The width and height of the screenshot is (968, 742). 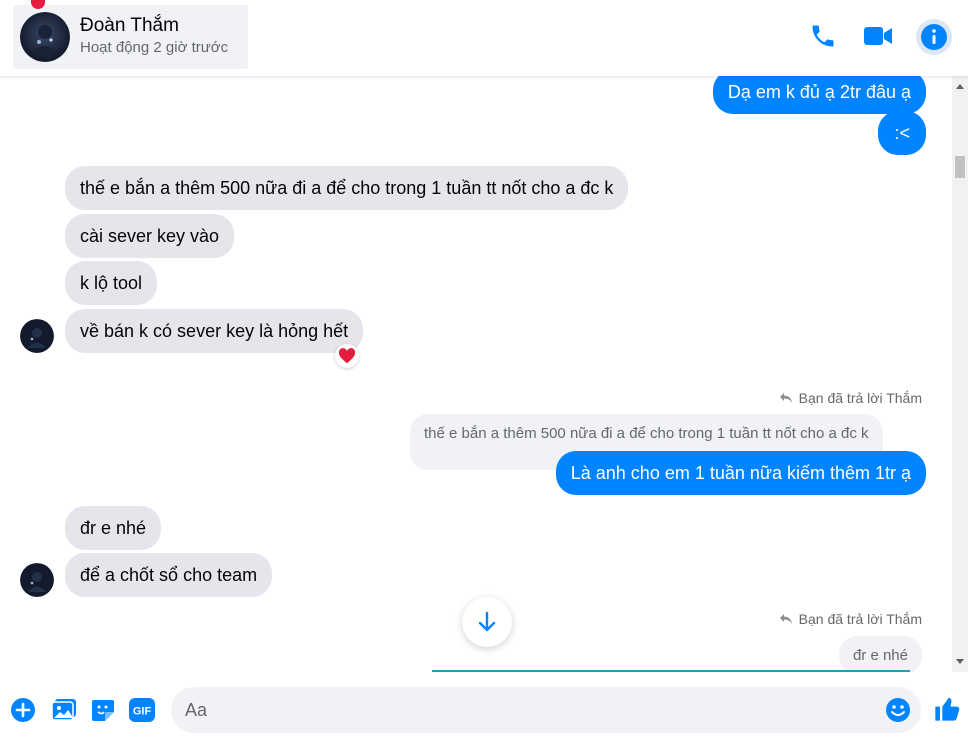 I want to click on message-incoming: cài sever key vào, so click(x=150, y=236).